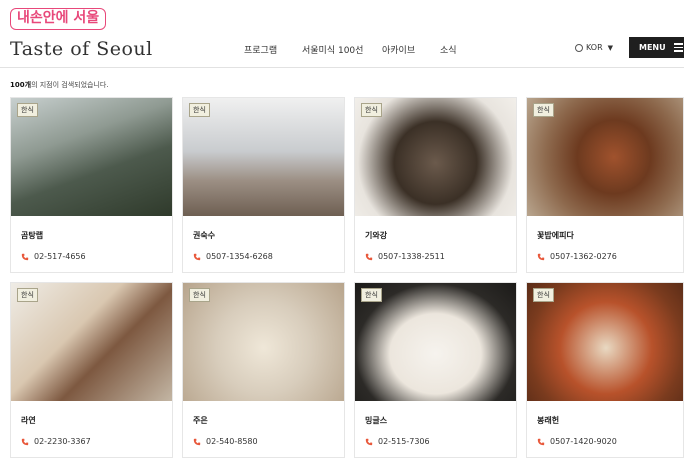 Image resolution: width=684 pixels, height=460 pixels. Describe the element at coordinates (555, 235) in the screenshot. I see `restaurant-name: 꽃밥에피다` at that location.